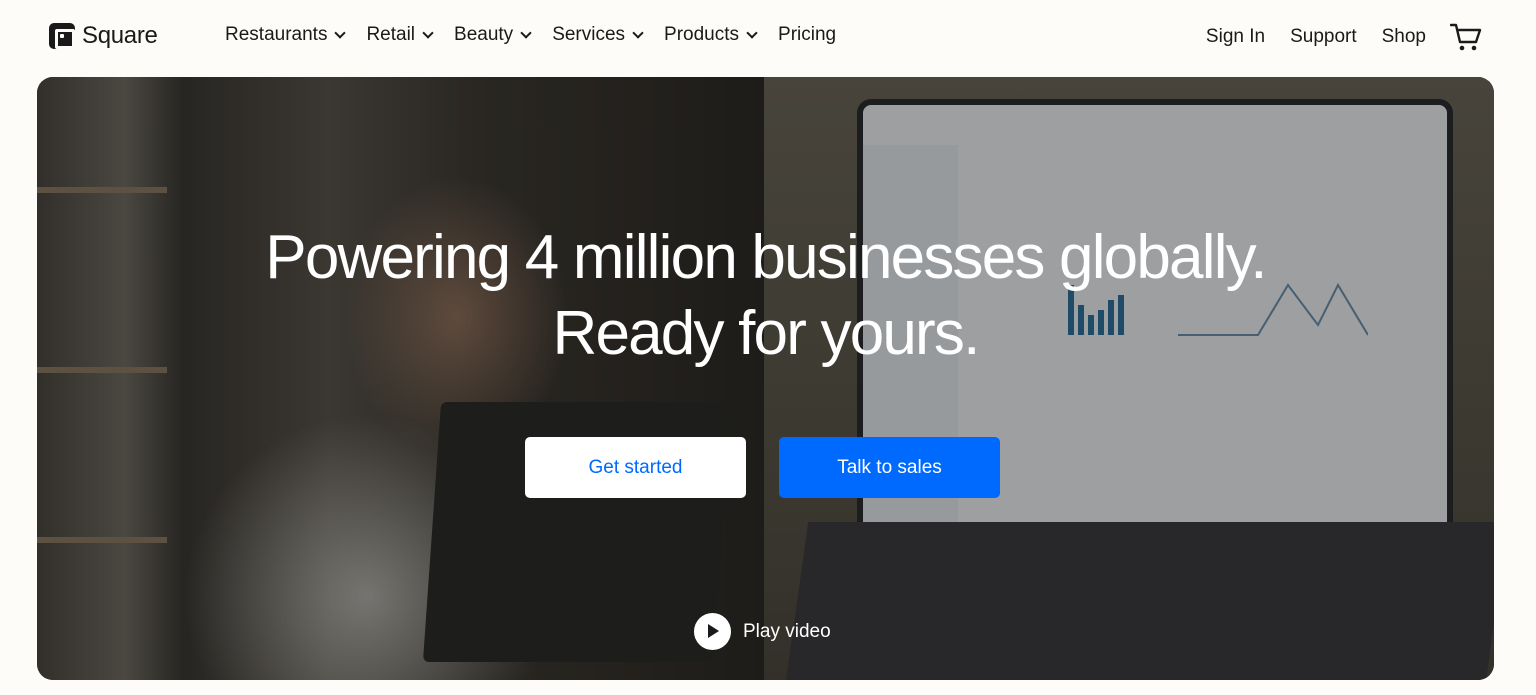  What do you see at coordinates (889, 467) in the screenshot?
I see `talk-to-sales-button: Talk to sales` at bounding box center [889, 467].